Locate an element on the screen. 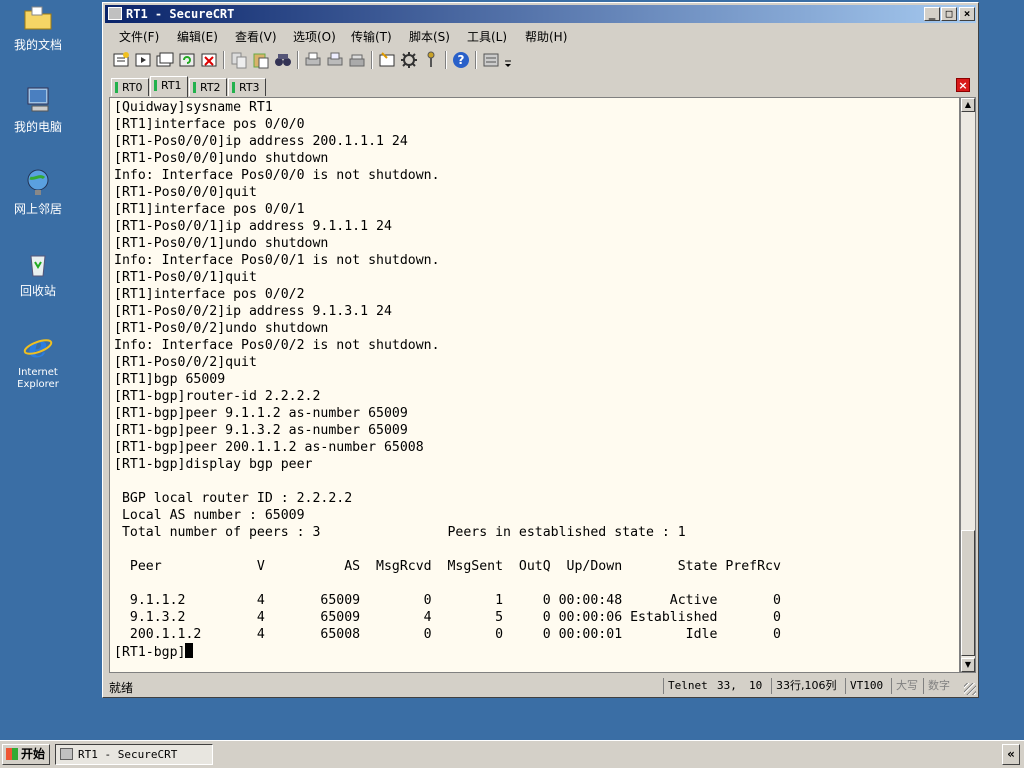 Image resolution: width=1024 pixels, height=768 pixels. terminal-line: [Quidway]sysname RT1 is located at coordinates (193, 107).